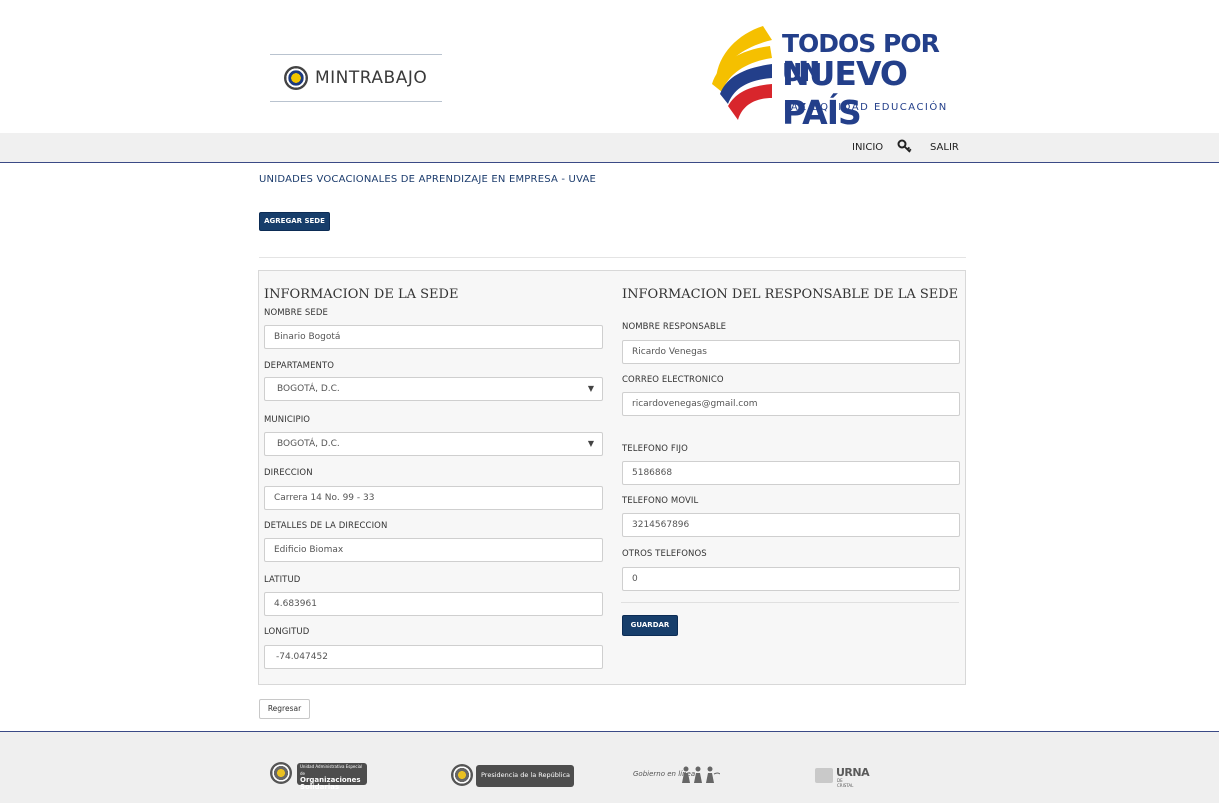 This screenshot has width=1219, height=803. What do you see at coordinates (867, 147) in the screenshot?
I see `nav-inicio-link: INICIO` at bounding box center [867, 147].